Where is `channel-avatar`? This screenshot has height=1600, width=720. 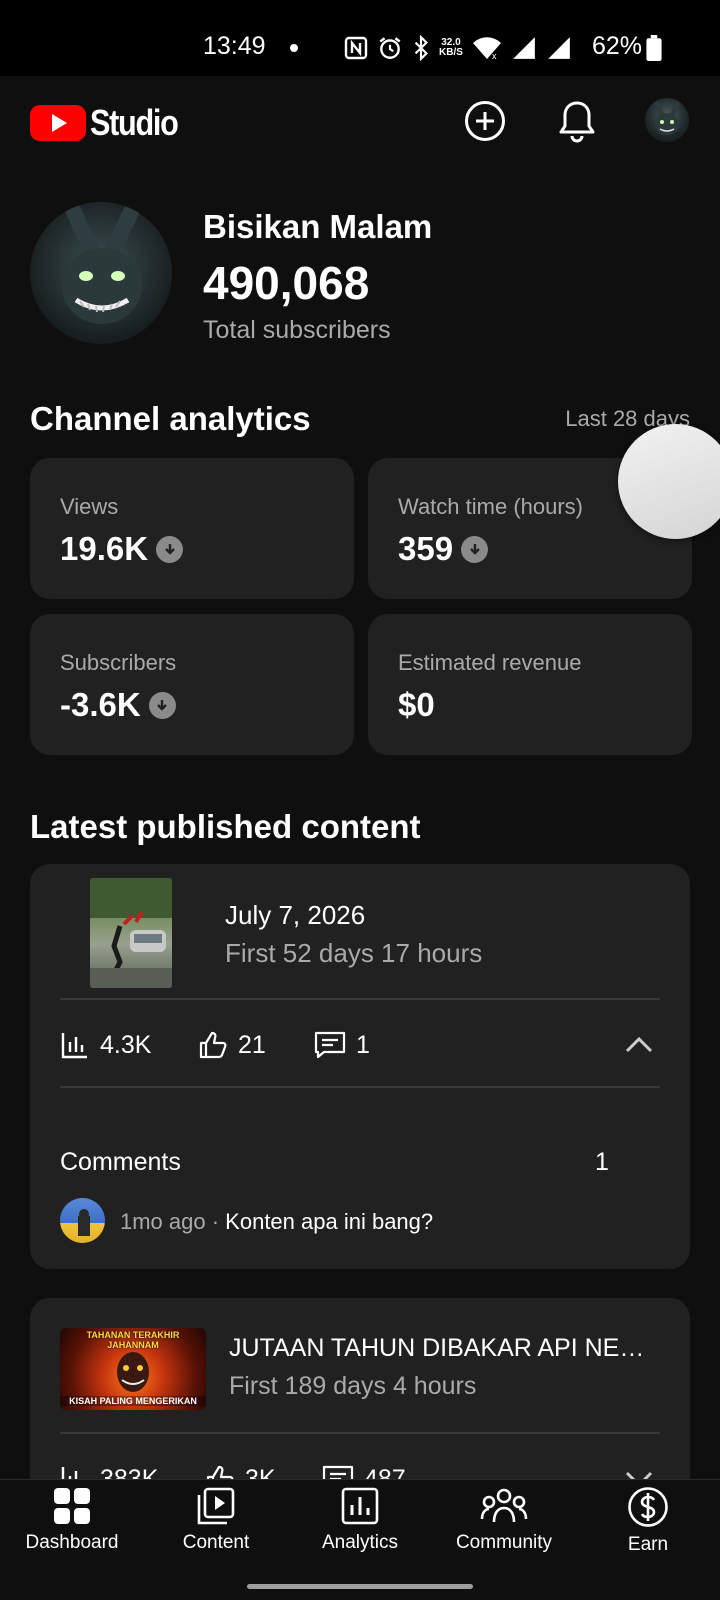 channel-avatar is located at coordinates (101, 273).